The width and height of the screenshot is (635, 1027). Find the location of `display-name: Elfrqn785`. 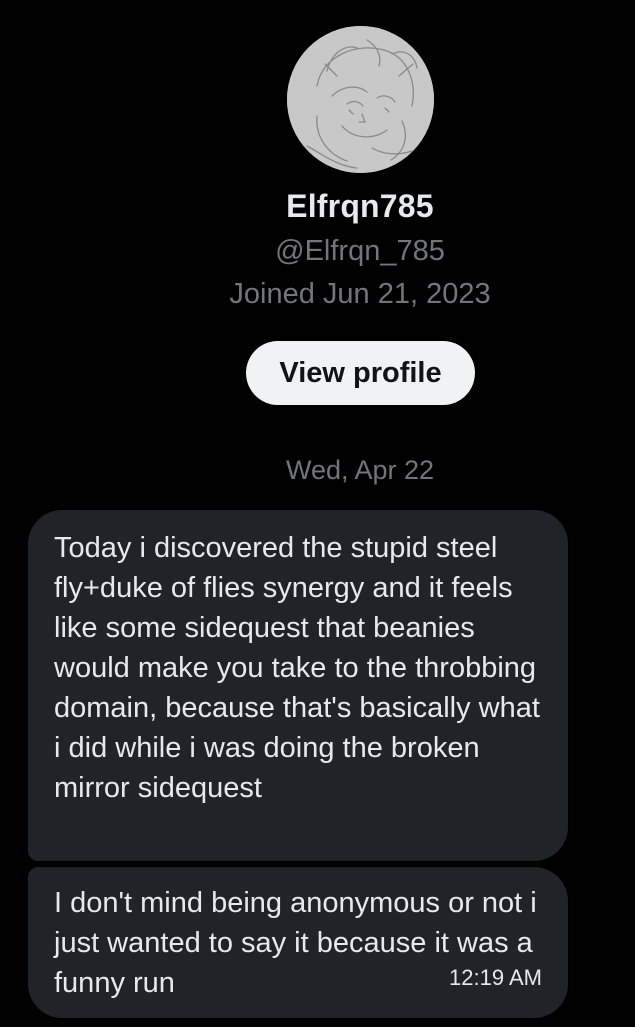

display-name: Elfrqn785 is located at coordinates (360, 206).